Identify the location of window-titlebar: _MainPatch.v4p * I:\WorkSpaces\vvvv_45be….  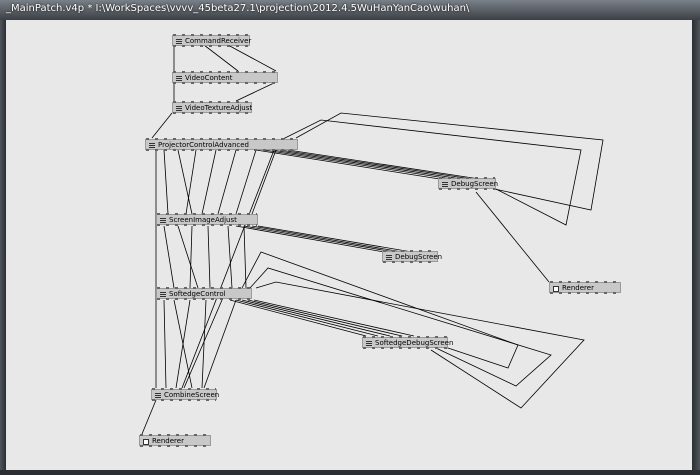
(350, 10).